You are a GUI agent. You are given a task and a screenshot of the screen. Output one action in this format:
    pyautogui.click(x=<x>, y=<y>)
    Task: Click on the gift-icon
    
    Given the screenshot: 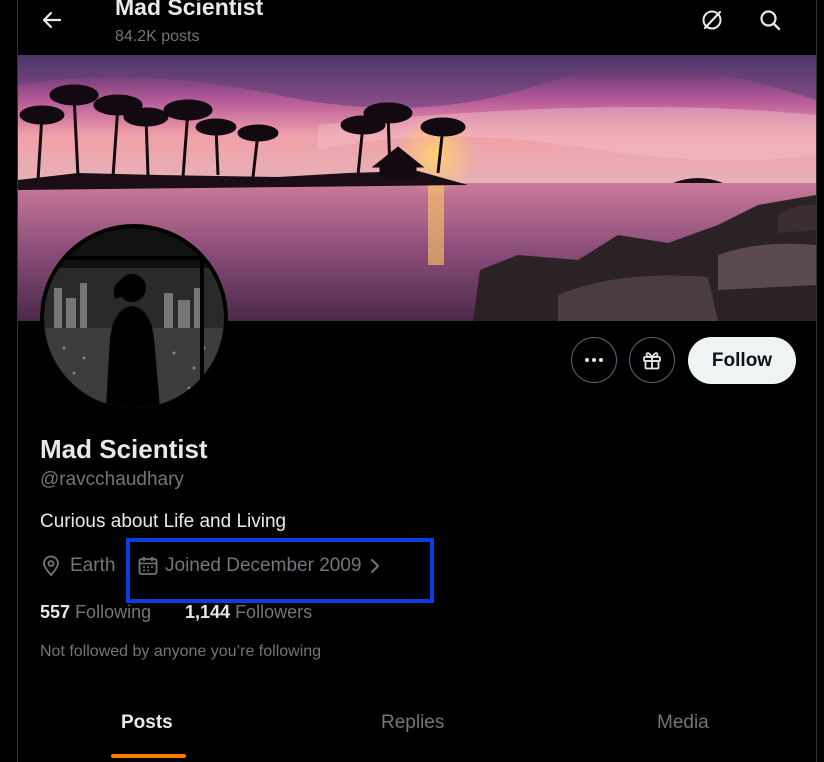 What is the action you would take?
    pyautogui.click(x=652, y=361)
    